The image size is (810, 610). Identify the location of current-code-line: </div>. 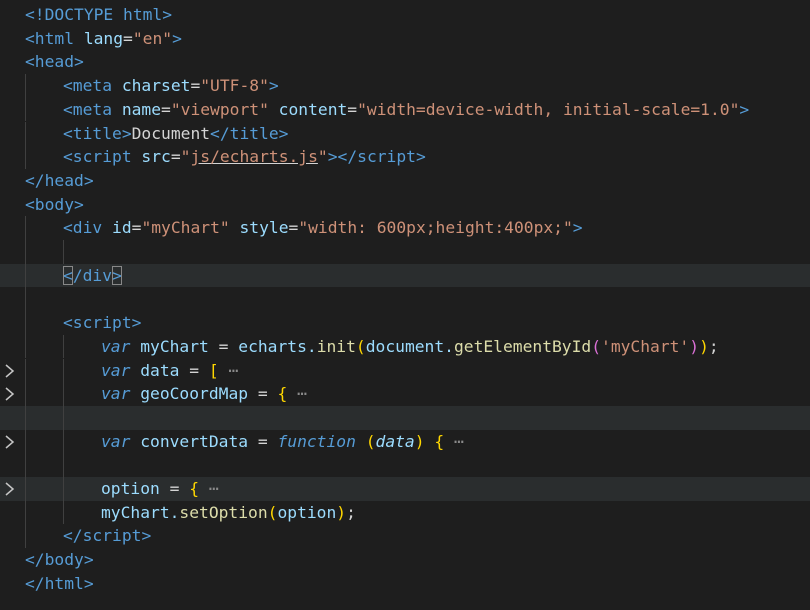
(405, 275).